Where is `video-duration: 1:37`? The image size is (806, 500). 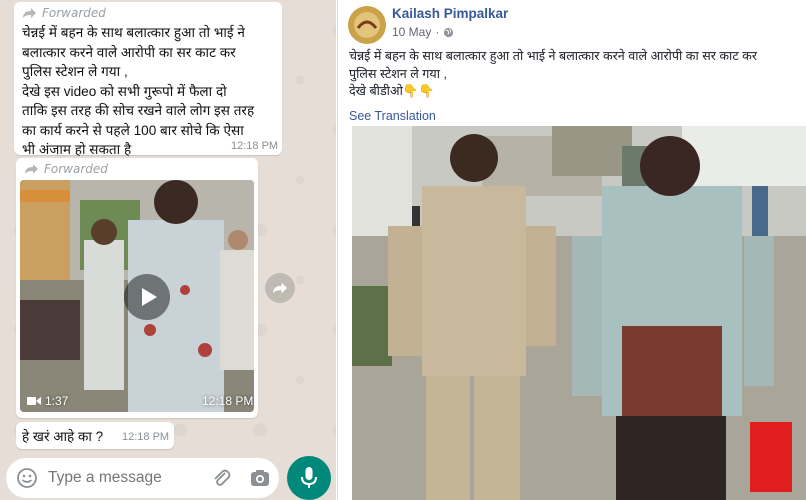 video-duration: 1:37 is located at coordinates (47, 401).